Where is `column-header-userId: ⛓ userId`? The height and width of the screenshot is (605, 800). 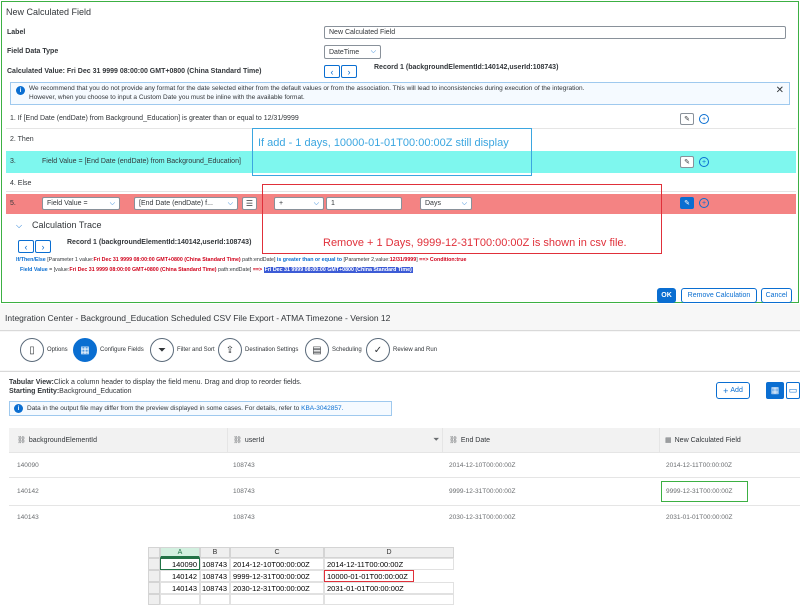 column-header-userId: ⛓ userId is located at coordinates (249, 440).